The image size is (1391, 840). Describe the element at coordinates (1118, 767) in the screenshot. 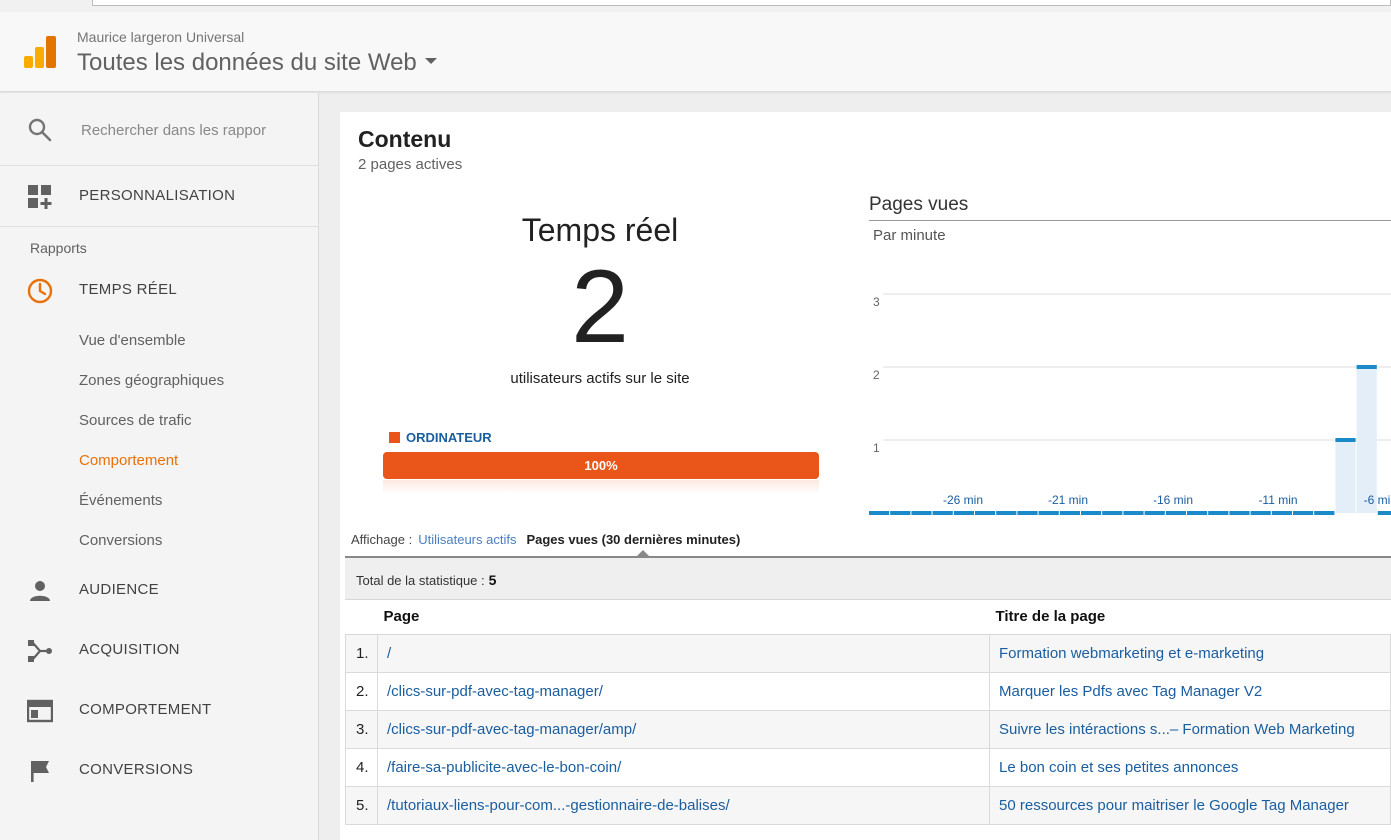

I see `title-link: Le bon coin et ses petites annonces` at that location.